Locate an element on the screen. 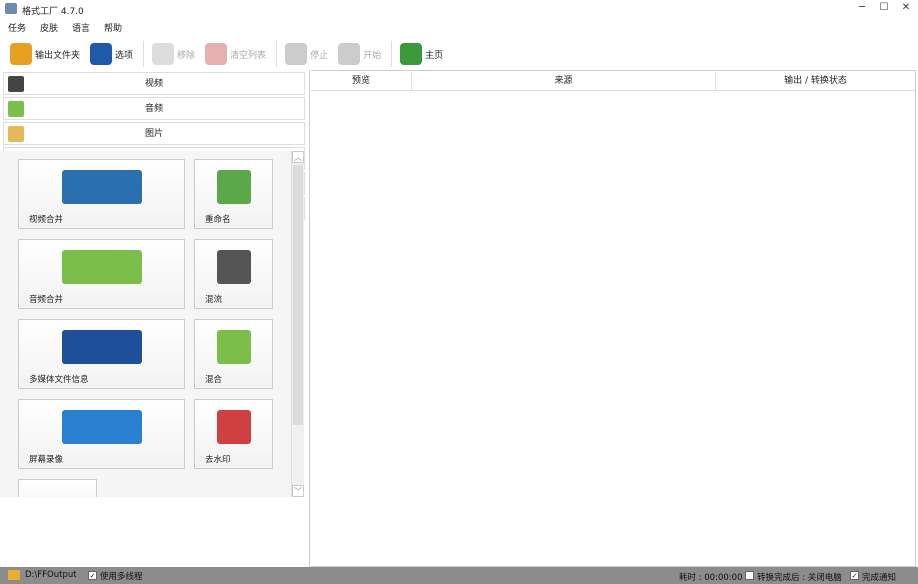  minimize-button: ─ is located at coordinates (862, 9).